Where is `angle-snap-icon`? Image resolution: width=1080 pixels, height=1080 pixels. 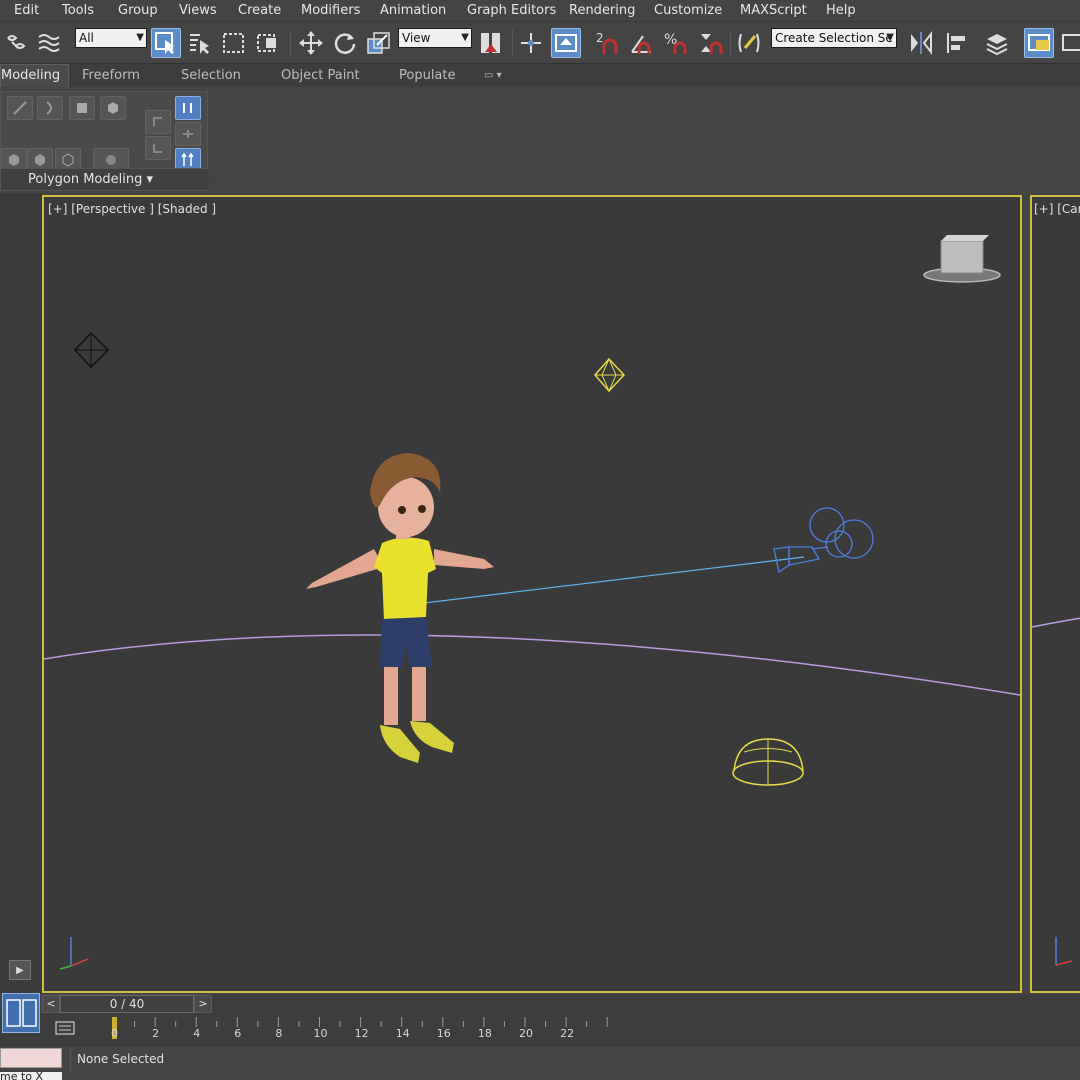
angle-snap-icon is located at coordinates (642, 43).